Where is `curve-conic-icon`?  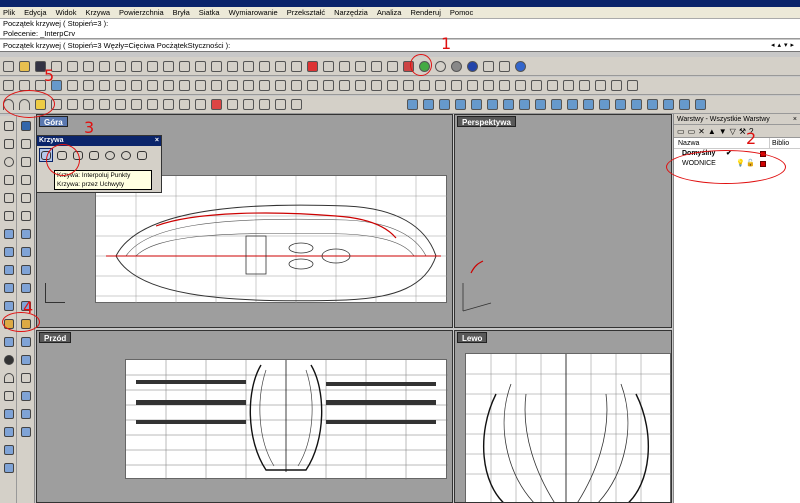
curve-conic-icon is located at coordinates (142, 155).